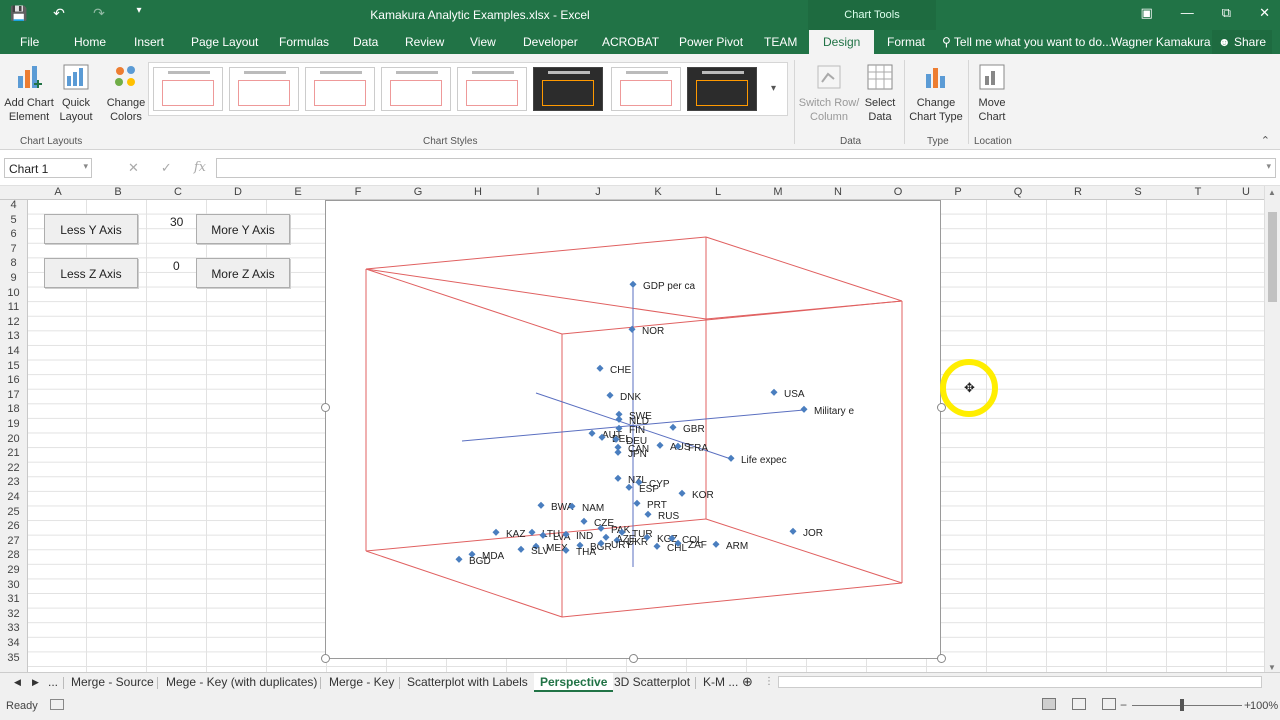  Describe the element at coordinates (711, 42) in the screenshot. I see `tab-power-pivot: Power Pivot` at that location.